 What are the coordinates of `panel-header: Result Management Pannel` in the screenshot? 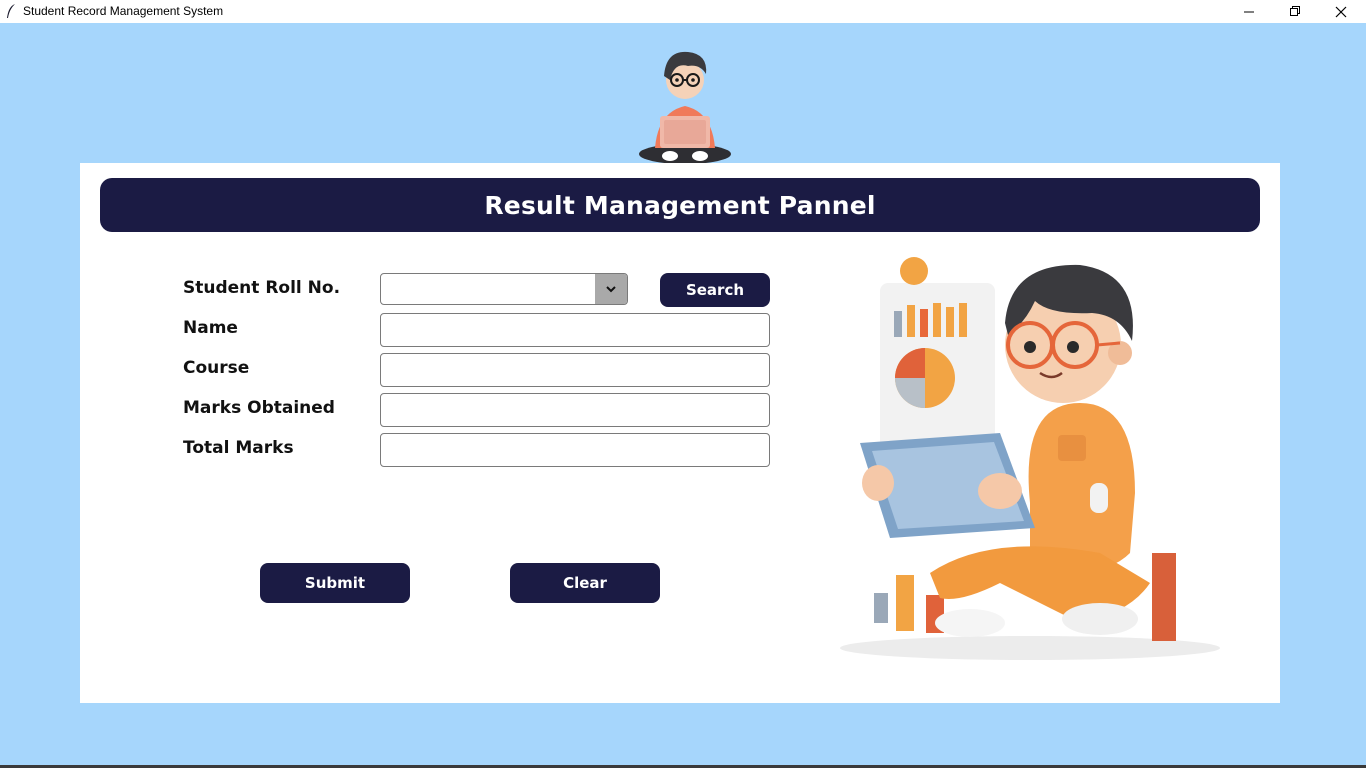 It's located at (680, 205).